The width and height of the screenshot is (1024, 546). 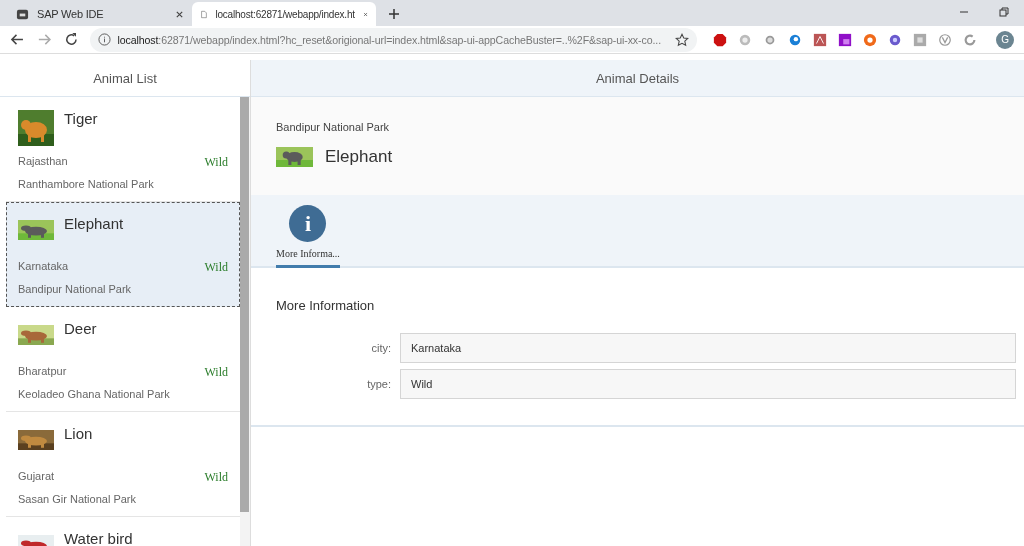 What do you see at coordinates (123, 254) in the screenshot?
I see `list-item: Elephant Karnataka Wild Bandipur National Park` at bounding box center [123, 254].